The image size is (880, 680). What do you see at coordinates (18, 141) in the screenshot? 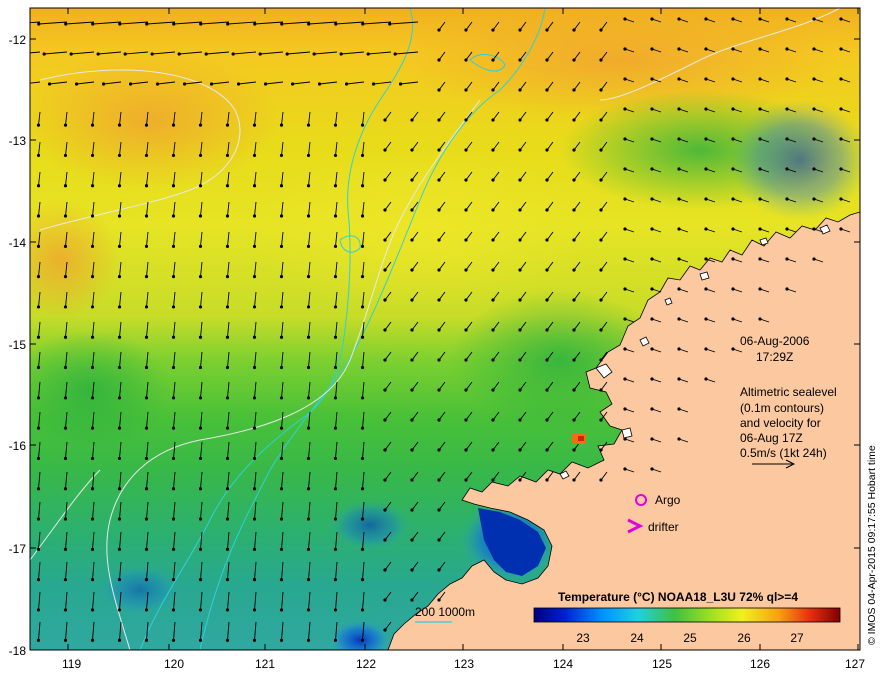
I see `lat-tick-label: -13` at bounding box center [18, 141].